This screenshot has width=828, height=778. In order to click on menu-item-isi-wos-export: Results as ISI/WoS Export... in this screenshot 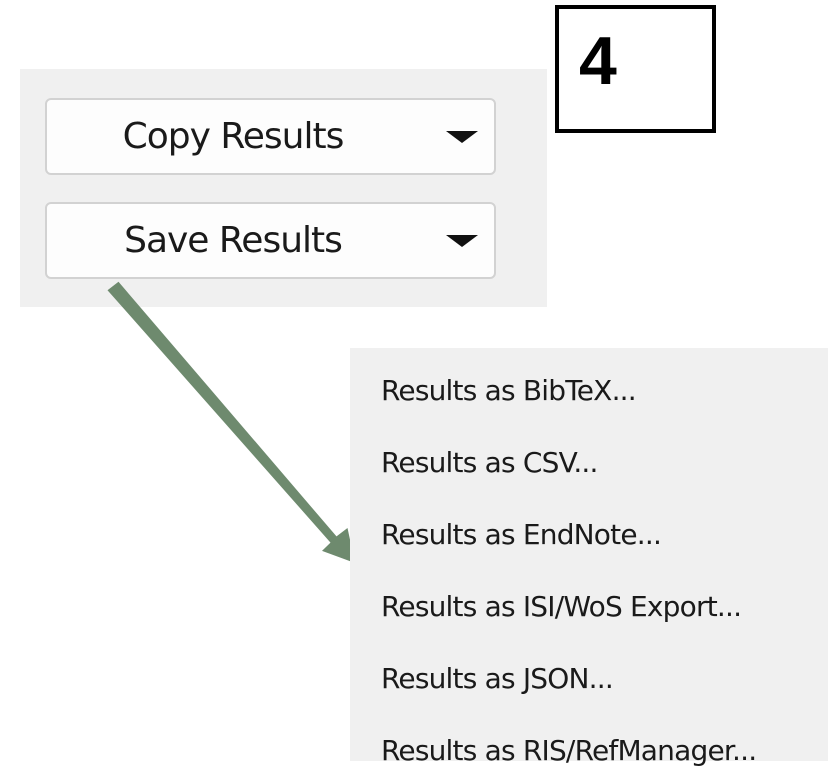, I will do `click(601, 606)`.